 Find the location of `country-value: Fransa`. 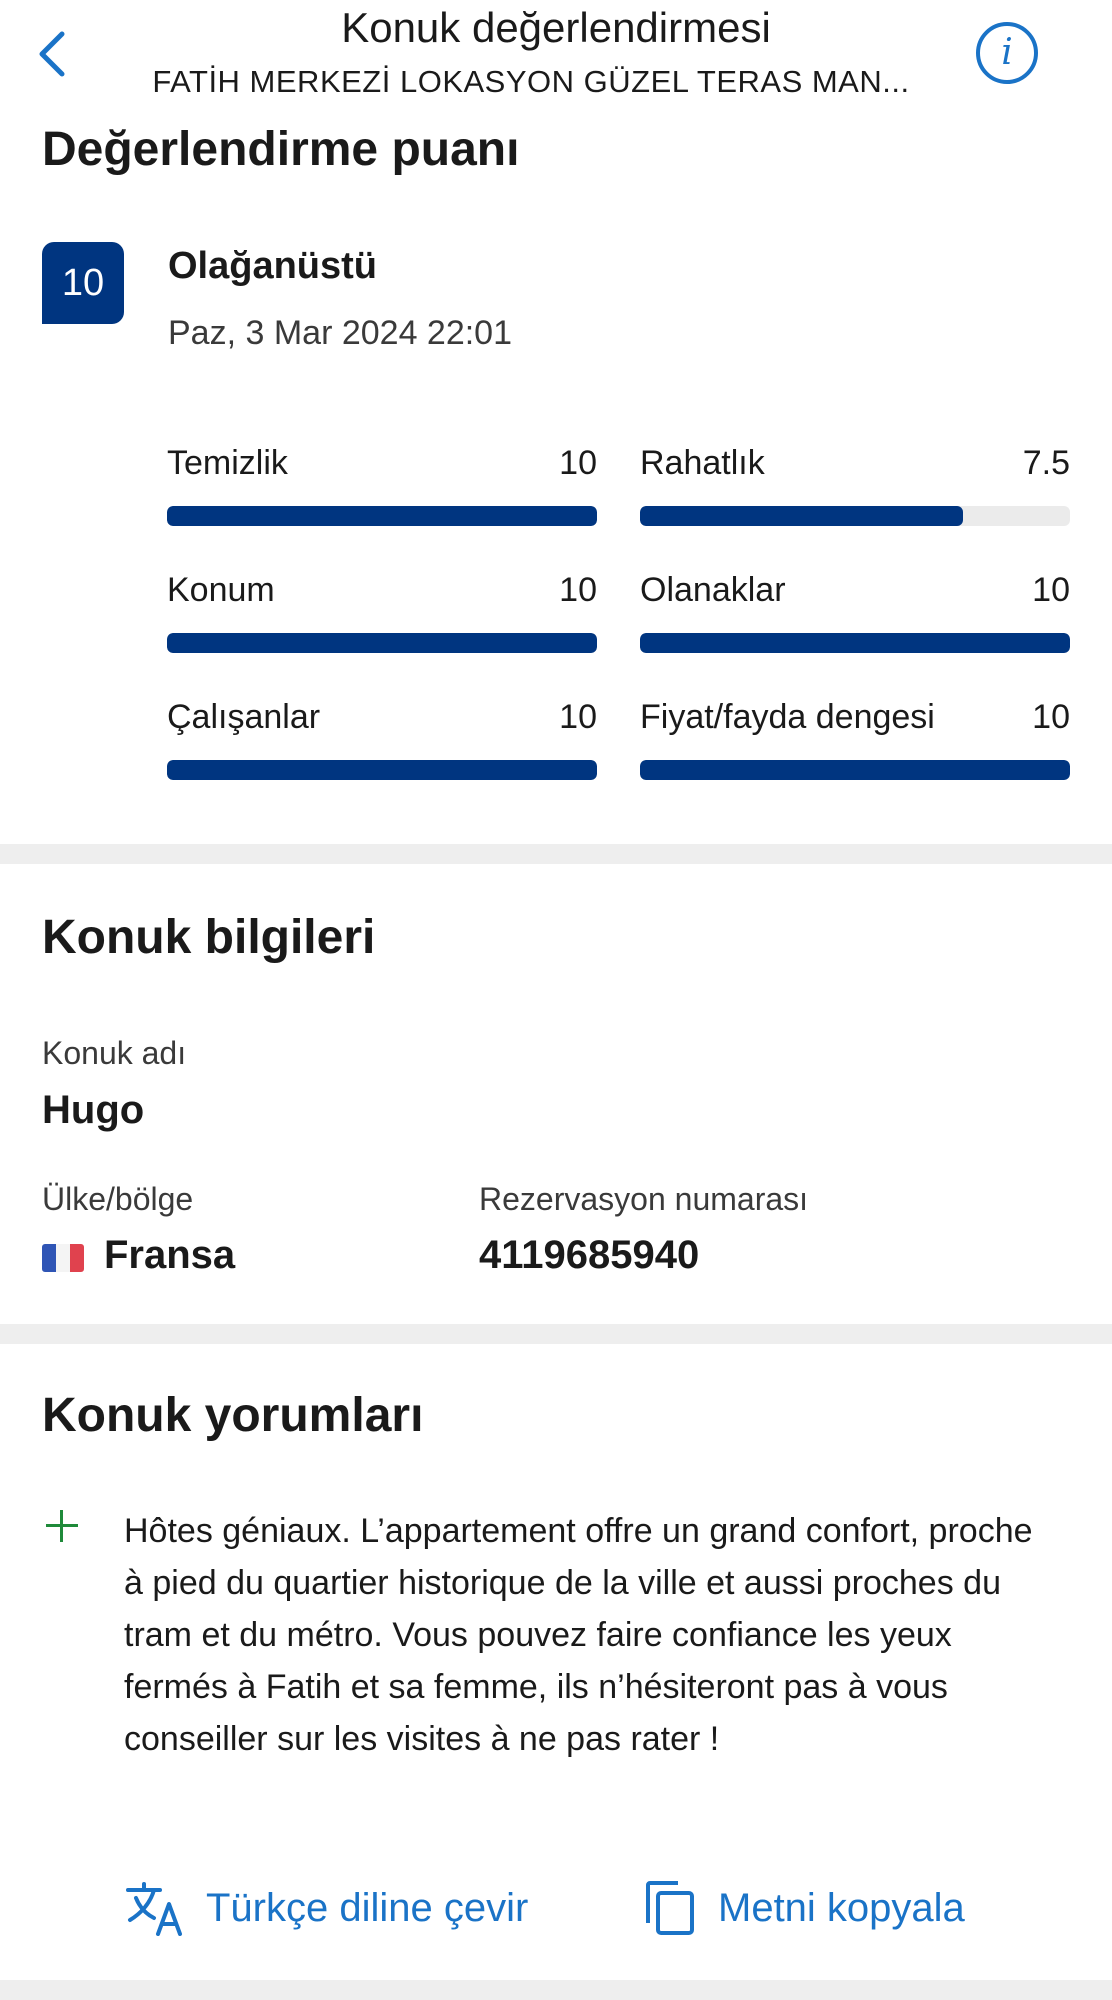

country-value: Fransa is located at coordinates (170, 1255).